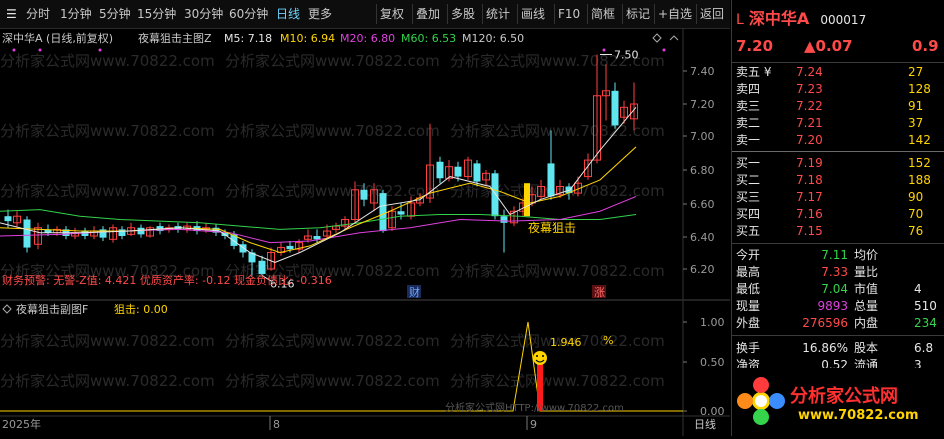  Describe the element at coordinates (840, 106) in the screenshot. I see `sell-level-2: 卖三 7.22 91` at that location.